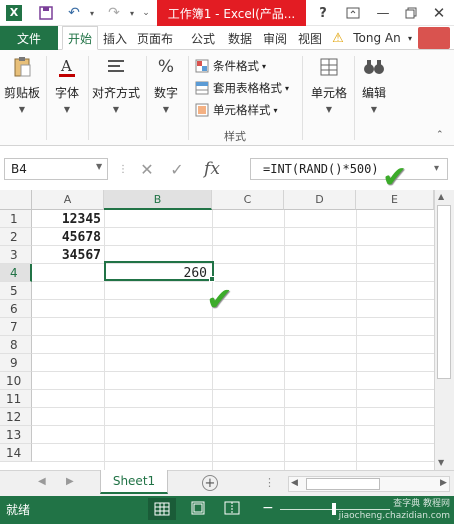 Image resolution: width=454 pixels, height=524 pixels. I want to click on tab-page-layout: 页面布, so click(155, 38).